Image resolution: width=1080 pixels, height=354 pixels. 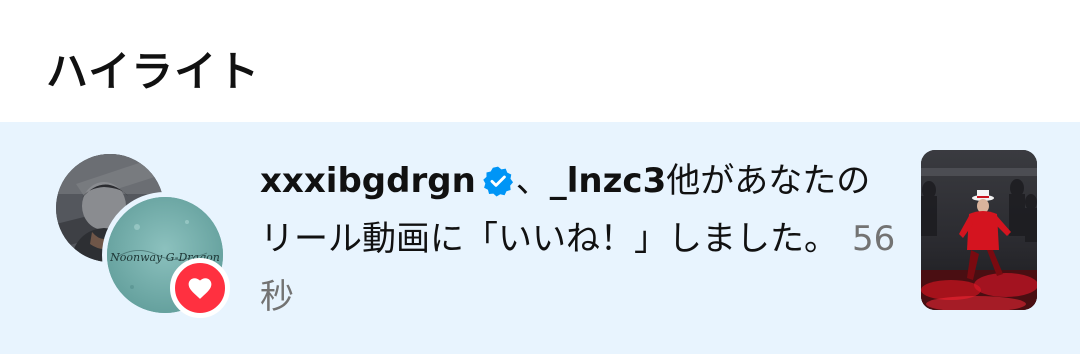 I want to click on reel-thumbnail, so click(x=979, y=230).